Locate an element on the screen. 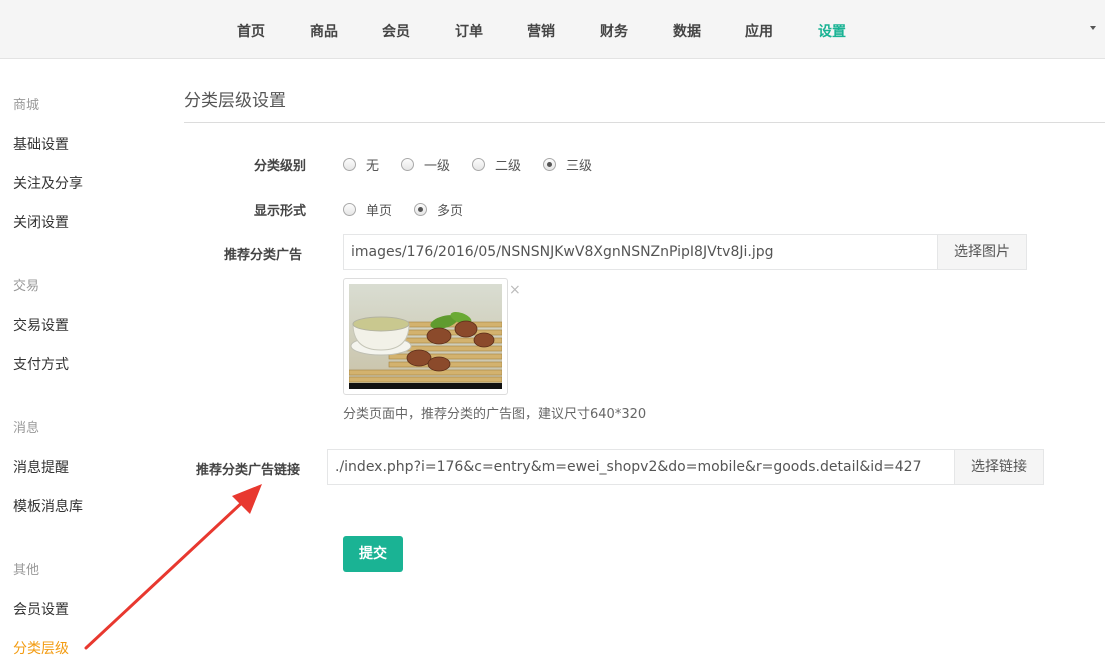 The height and width of the screenshot is (662, 1105). nav-item-home: 首页 is located at coordinates (251, 31).